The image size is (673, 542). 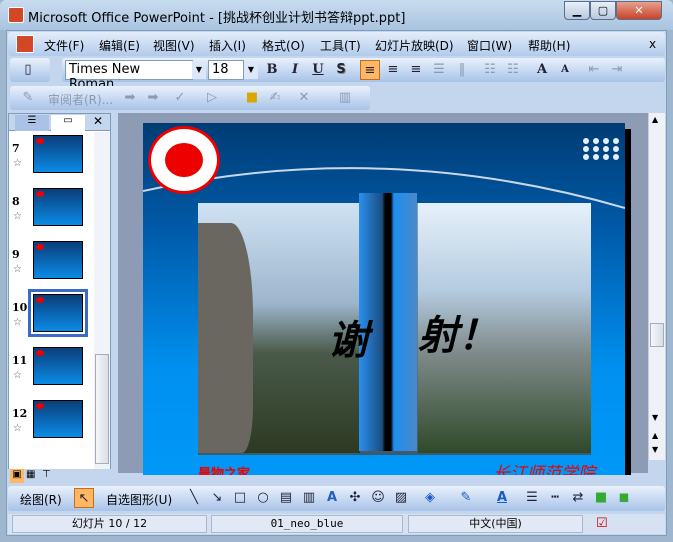 What do you see at coordinates (217, 498) in the screenshot?
I see `arrow-icon: ↘` at bounding box center [217, 498].